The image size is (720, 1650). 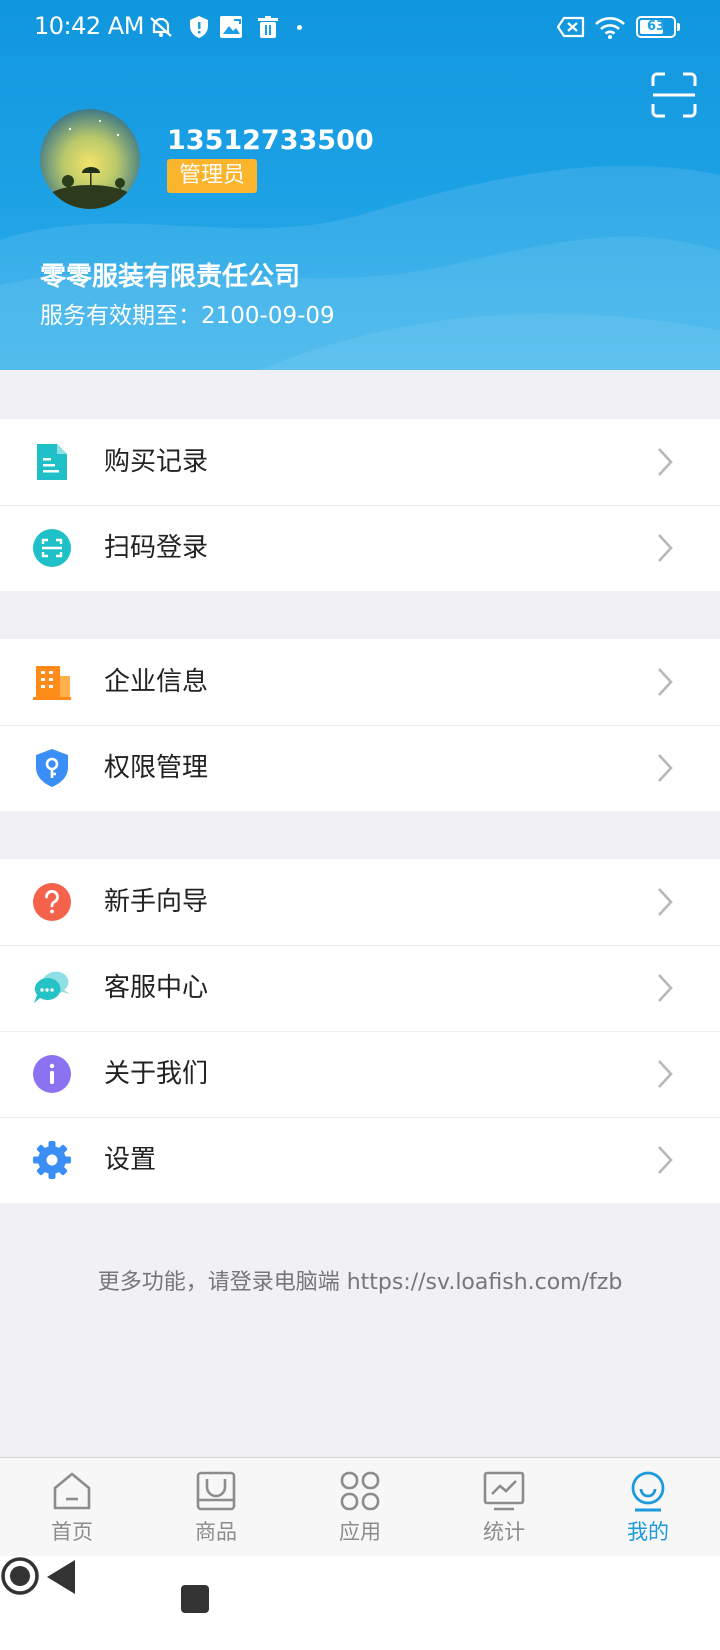 I want to click on tab-label: 统计, so click(x=504, y=1532).